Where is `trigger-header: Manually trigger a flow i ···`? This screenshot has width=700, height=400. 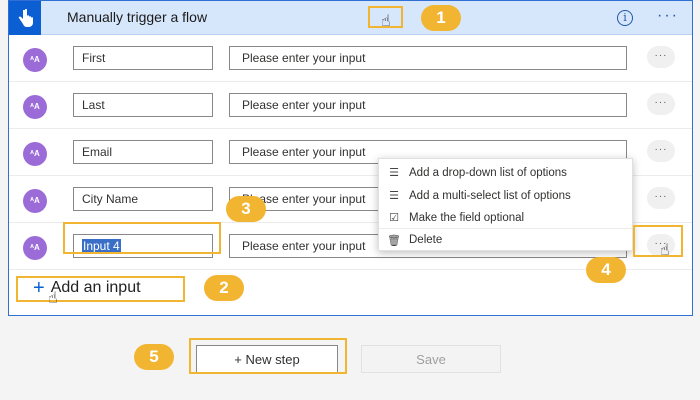
trigger-header: Manually trigger a flow i ··· is located at coordinates (350, 18).